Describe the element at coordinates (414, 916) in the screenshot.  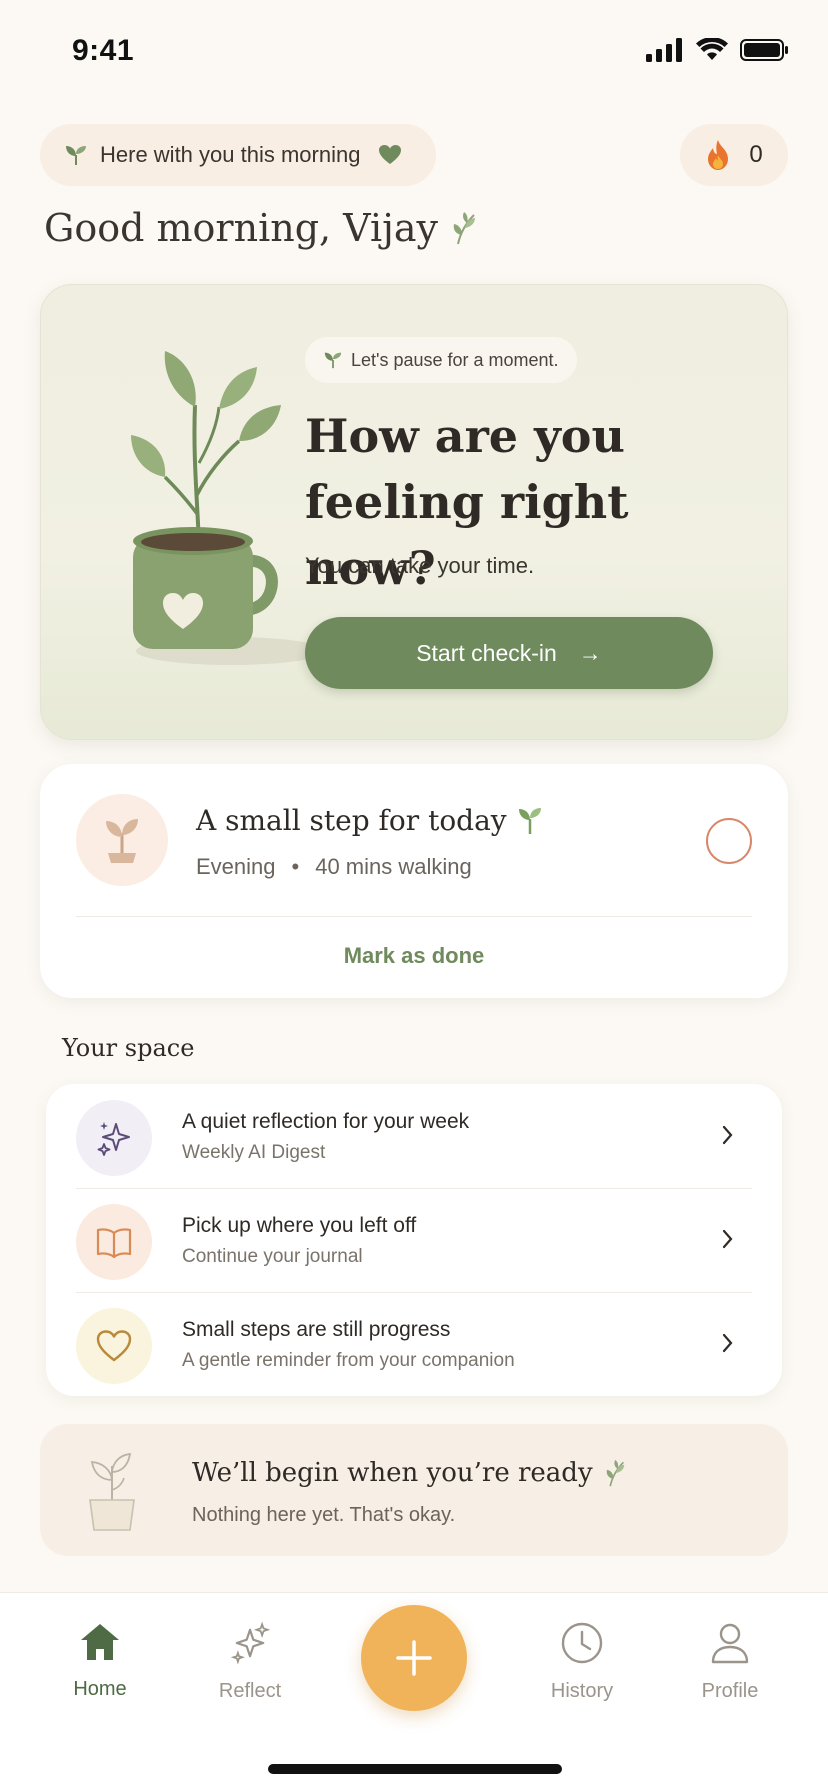
I see `divider` at that location.